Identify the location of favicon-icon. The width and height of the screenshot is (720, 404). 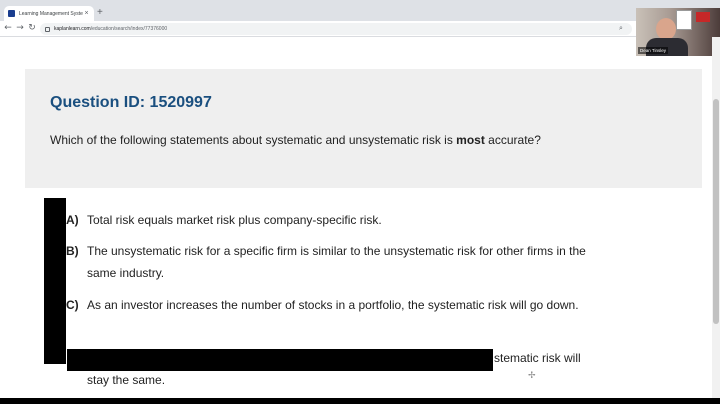
(11, 13).